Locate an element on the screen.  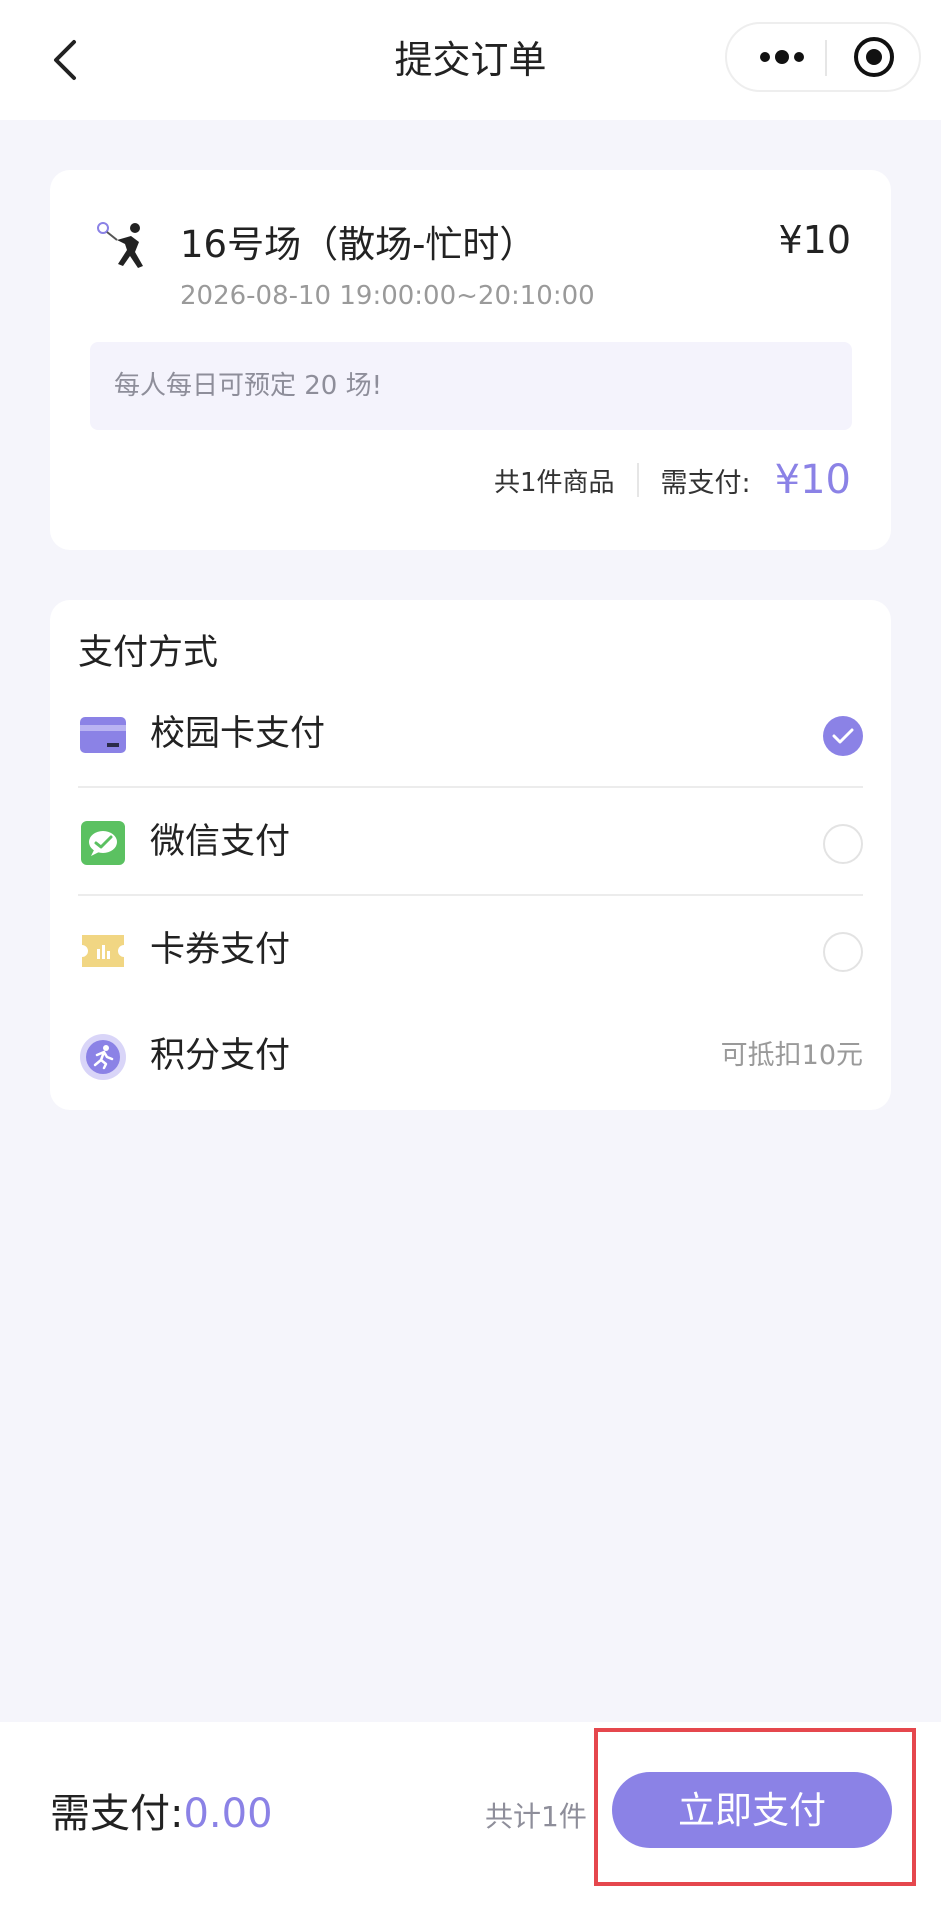
target-icon is located at coordinates (874, 57).